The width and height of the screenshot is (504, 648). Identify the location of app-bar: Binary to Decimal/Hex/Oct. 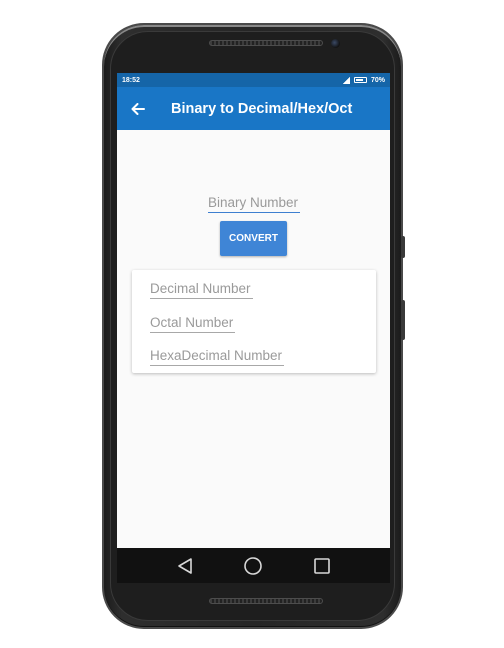
(253, 108).